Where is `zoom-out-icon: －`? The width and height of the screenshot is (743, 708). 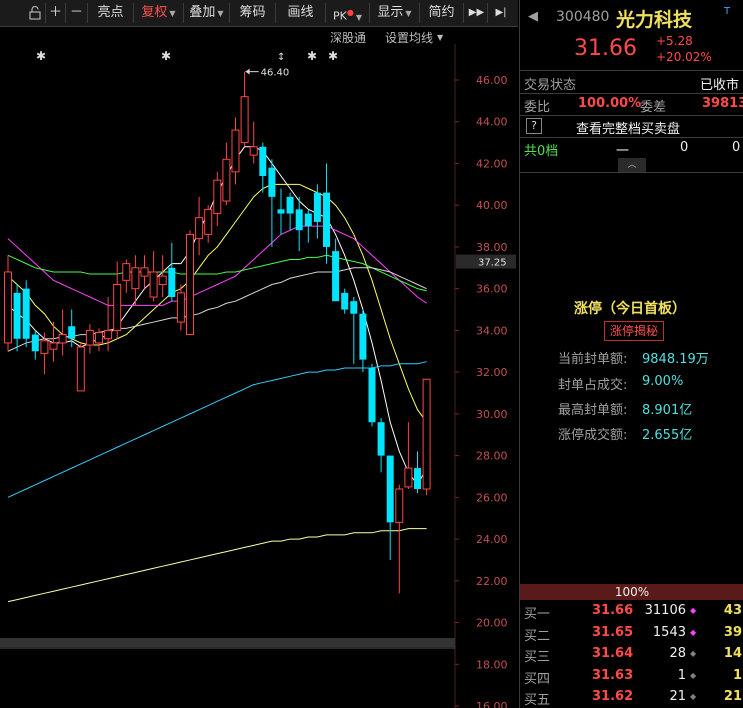
zoom-out-icon: － is located at coordinates (77, 13).